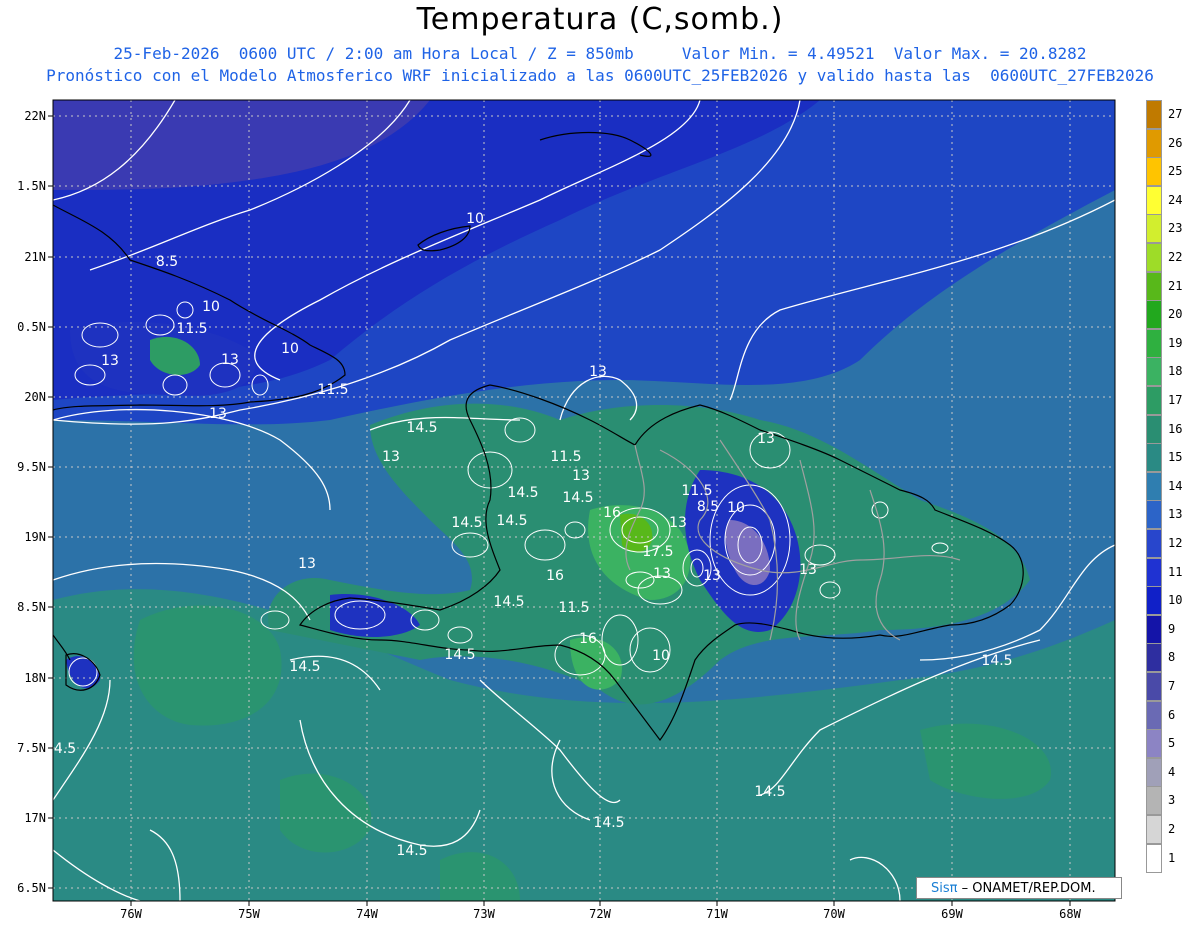 Image resolution: width=1200 pixels, height=927 pixels. What do you see at coordinates (1175, 228) in the screenshot?
I see `colorbar-label: 23` at bounding box center [1175, 228].